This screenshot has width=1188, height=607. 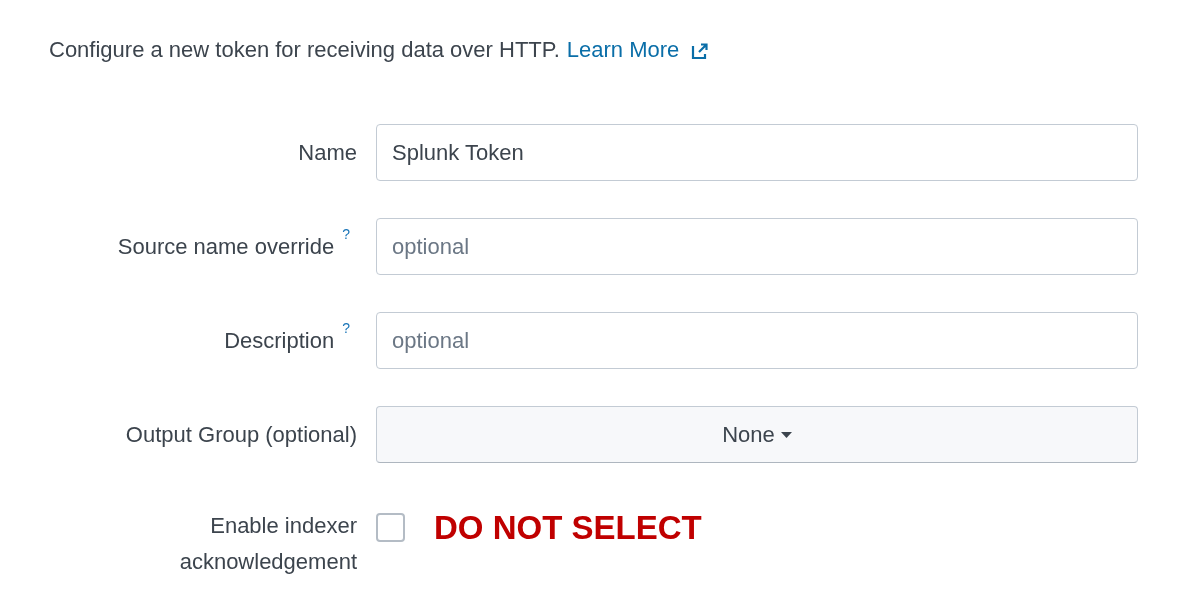 What do you see at coordinates (568, 528) in the screenshot?
I see `warning-note: DO NOT SELECT` at bounding box center [568, 528].